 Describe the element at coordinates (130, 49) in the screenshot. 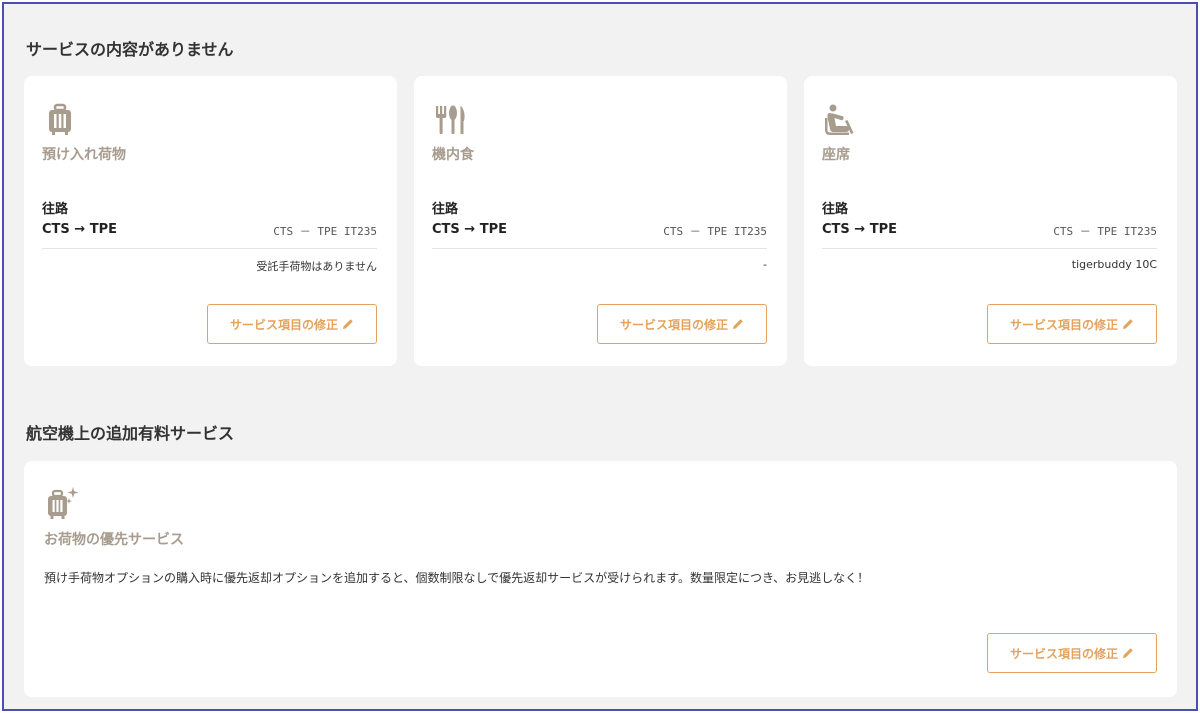

I see `services-section-title: サービスの内容がありません` at that location.